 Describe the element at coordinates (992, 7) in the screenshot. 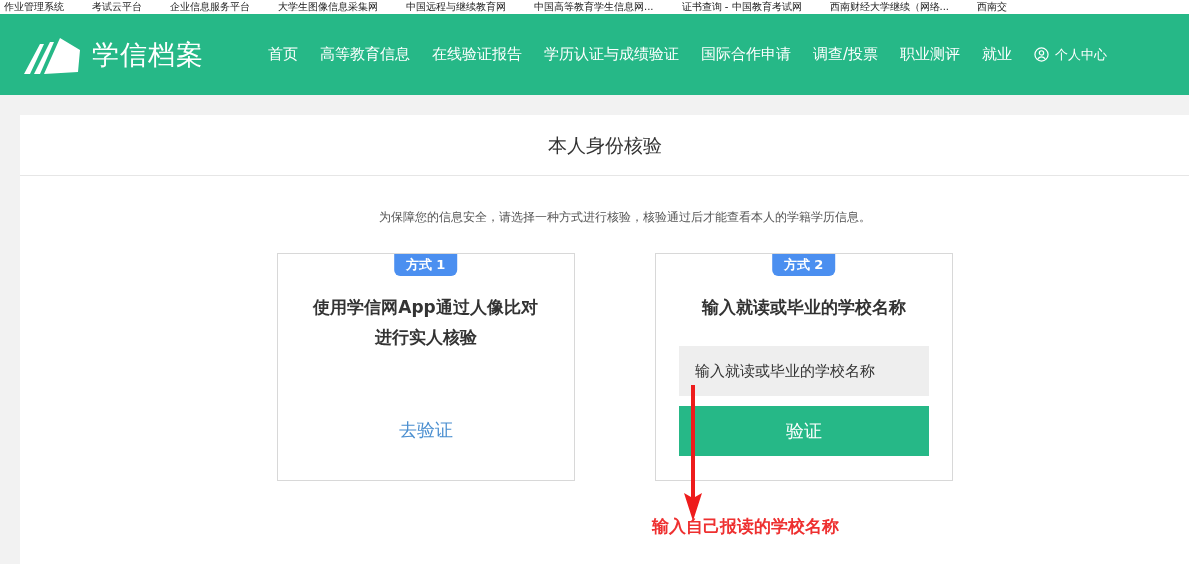

I see `bookmark-link: 西南交` at that location.